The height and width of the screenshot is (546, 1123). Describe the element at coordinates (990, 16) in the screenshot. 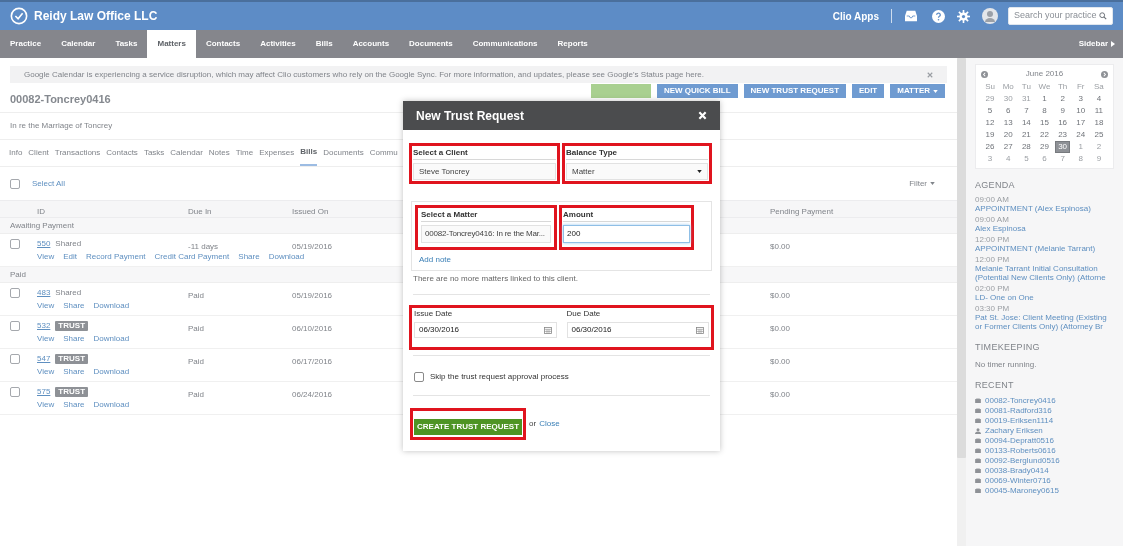

I see `avatar-icon` at that location.